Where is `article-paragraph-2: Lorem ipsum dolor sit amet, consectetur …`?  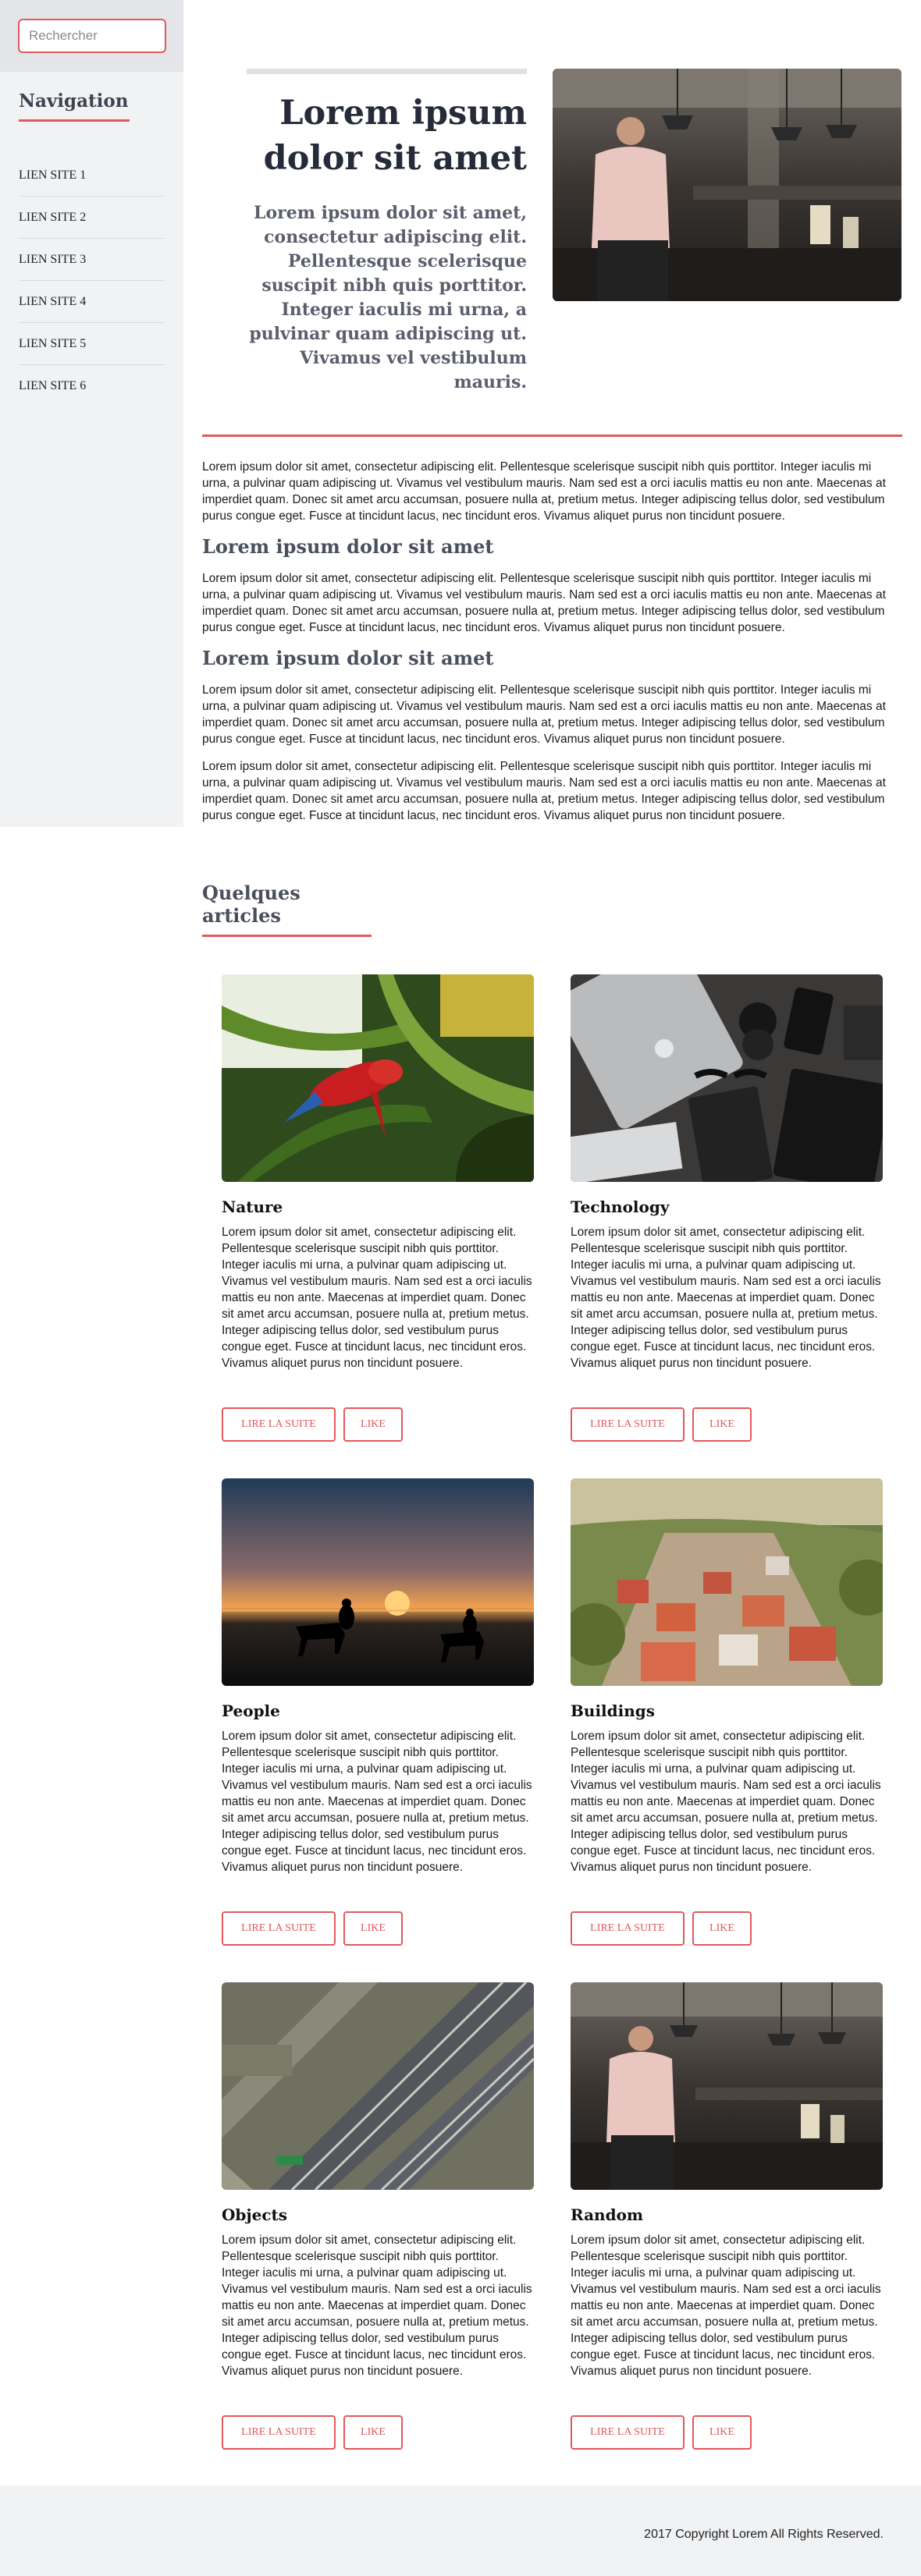
article-paragraph-2: Lorem ipsum dolor sit amet, consectetur … is located at coordinates (544, 714).